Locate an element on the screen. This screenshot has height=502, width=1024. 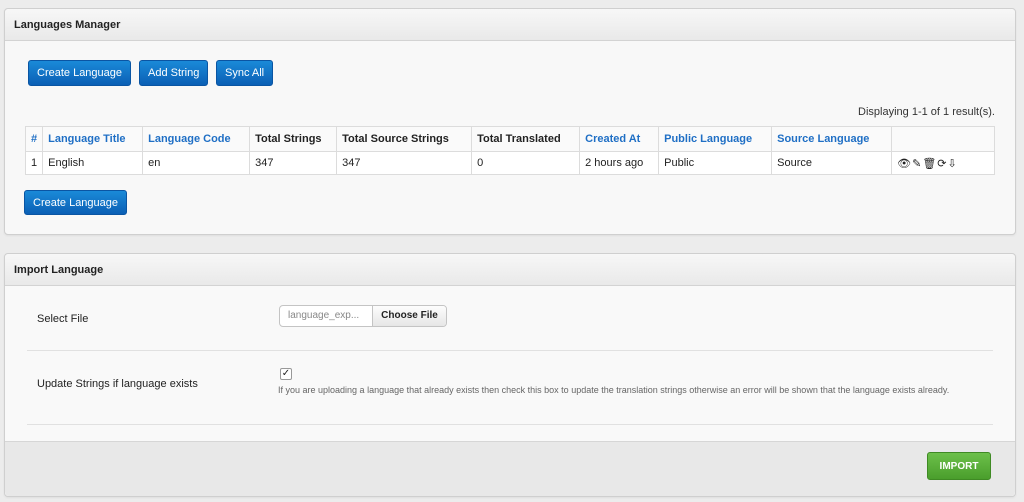
row-actions: 👁✎🗑⟳⇩ is located at coordinates (943, 163).